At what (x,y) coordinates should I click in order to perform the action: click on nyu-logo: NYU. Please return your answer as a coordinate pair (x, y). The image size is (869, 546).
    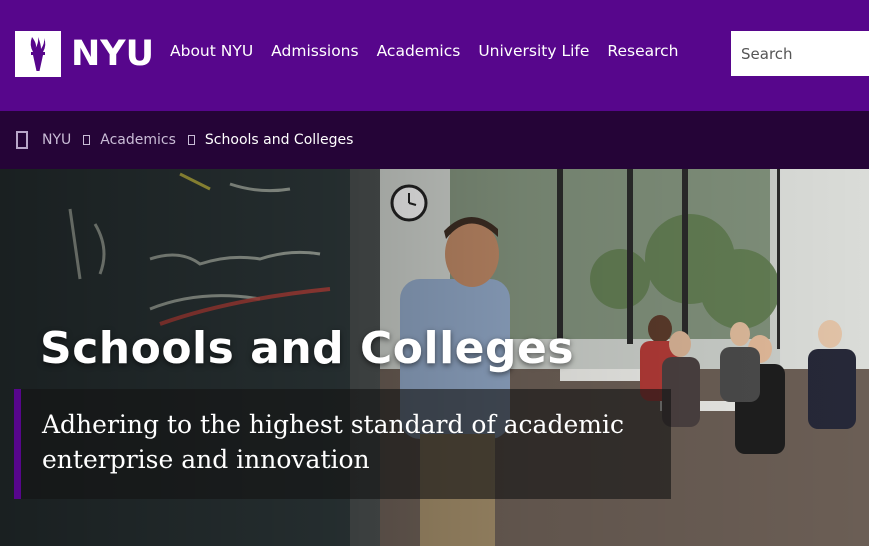
    Looking at the image, I should click on (84, 54).